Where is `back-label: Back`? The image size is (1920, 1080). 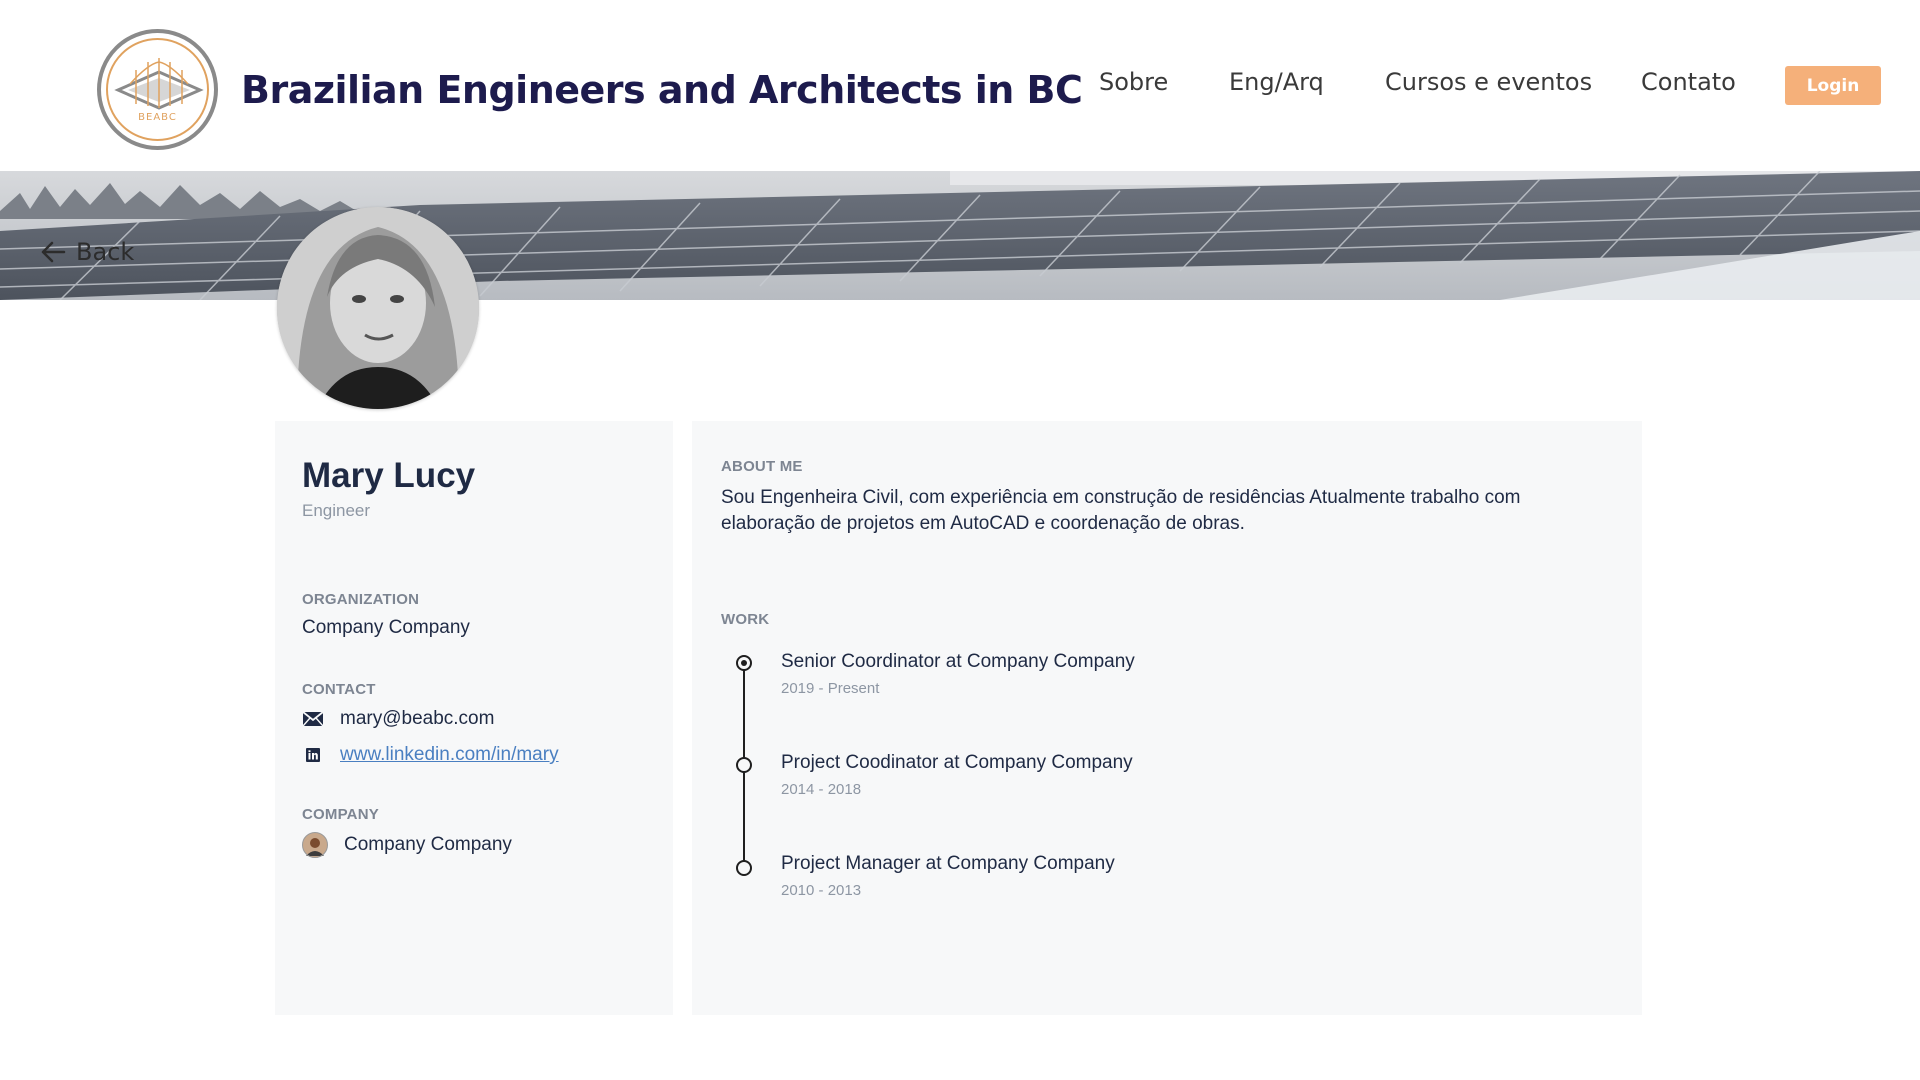
back-label: Back is located at coordinates (105, 252).